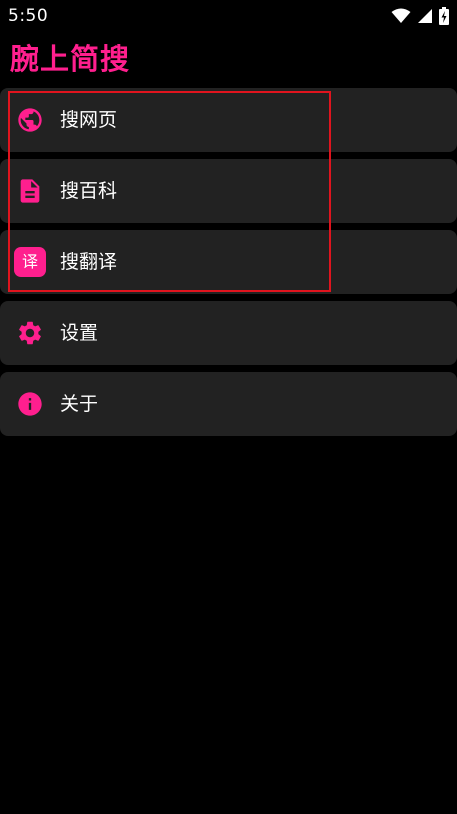 This screenshot has height=814, width=457. Describe the element at coordinates (228, 333) in the screenshot. I see `menu-item-settings: 设置` at that location.